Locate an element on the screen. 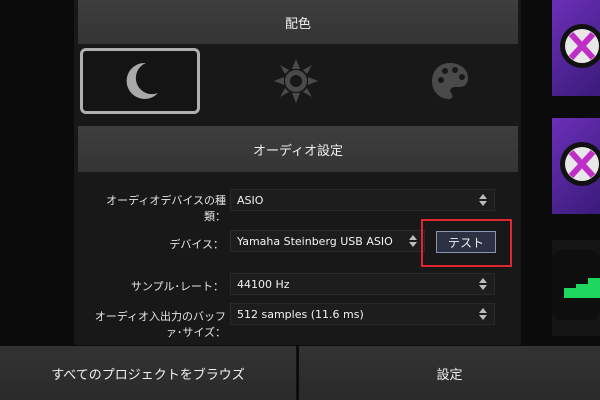 Image resolution: width=600 pixels, height=400 pixels. audio-settings-title: オーディオ設定 is located at coordinates (298, 151).